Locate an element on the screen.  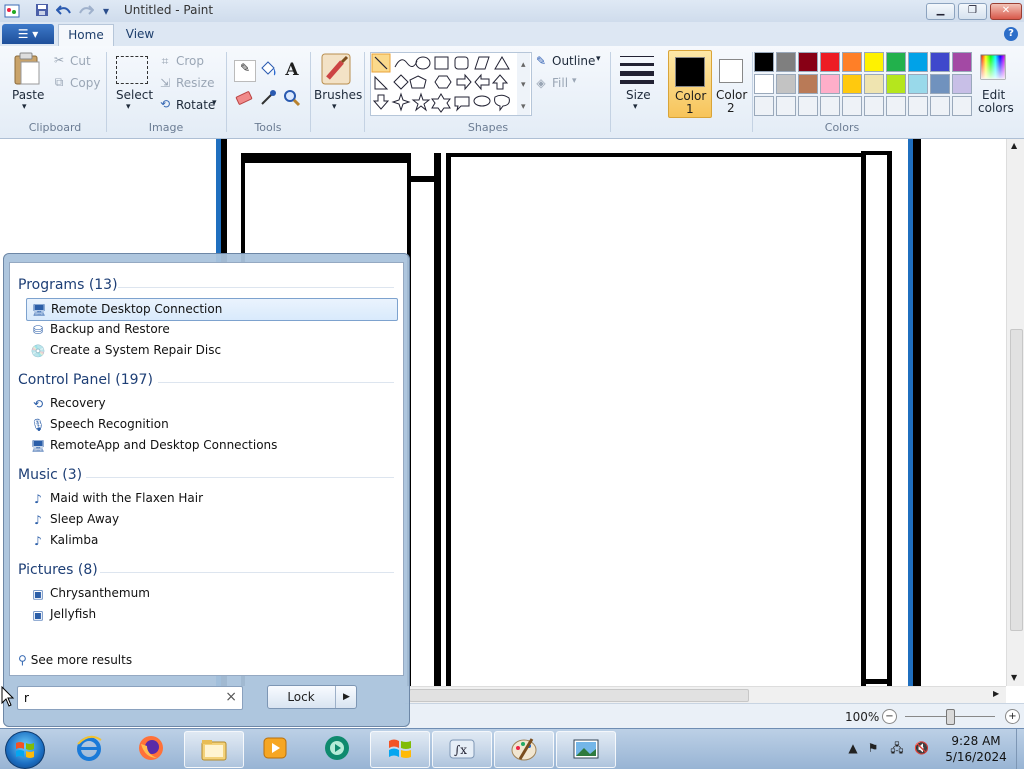
search-result-item: 💿 Create a System Repair Disc is located at coordinates (211, 350).